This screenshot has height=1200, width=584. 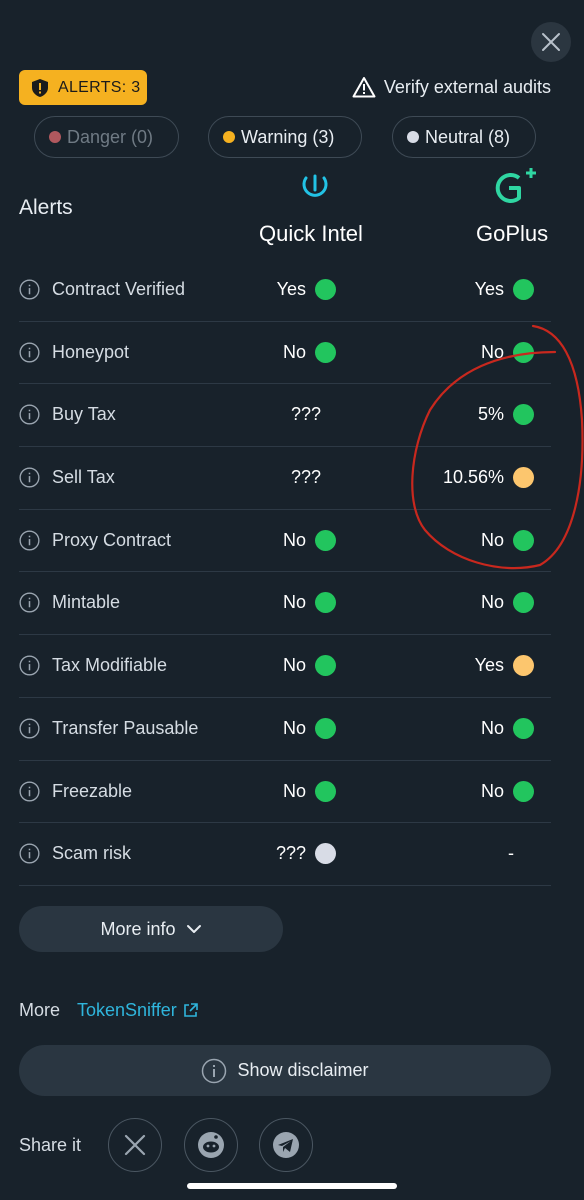 I want to click on provider-goplus: GoPlus, so click(x=512, y=233).